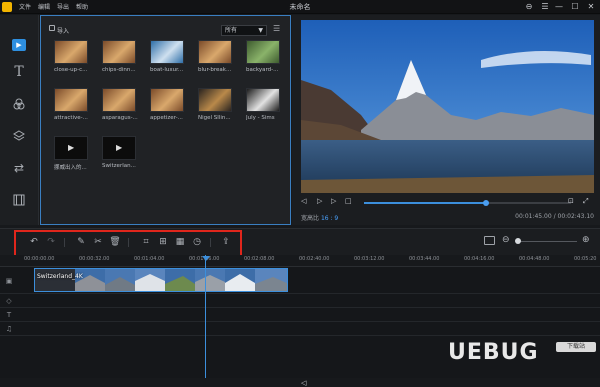  Describe the element at coordinates (506, 240) in the screenshot. I see `zoom-out-icon: ⊖` at that location.